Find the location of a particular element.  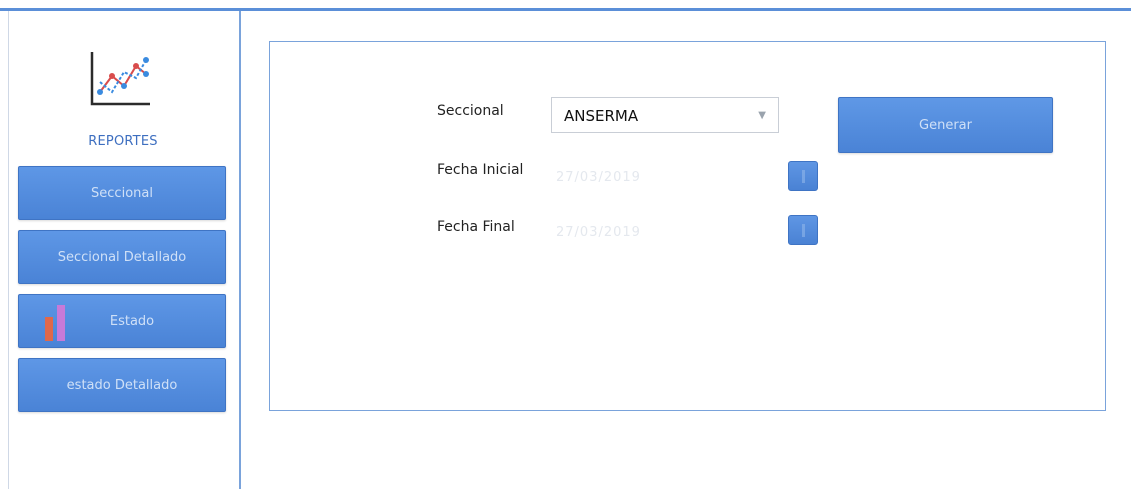

bar-chart-icon is located at coordinates (55, 323).